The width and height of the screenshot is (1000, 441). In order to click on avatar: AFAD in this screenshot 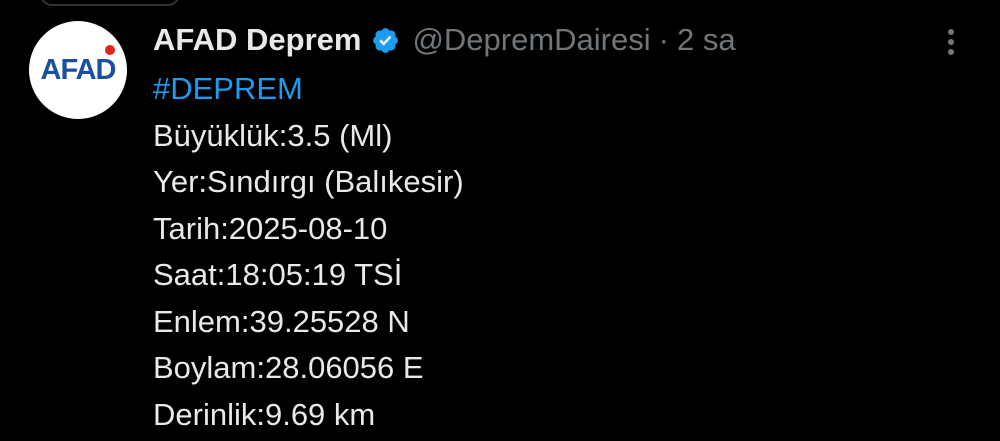, I will do `click(78, 70)`.